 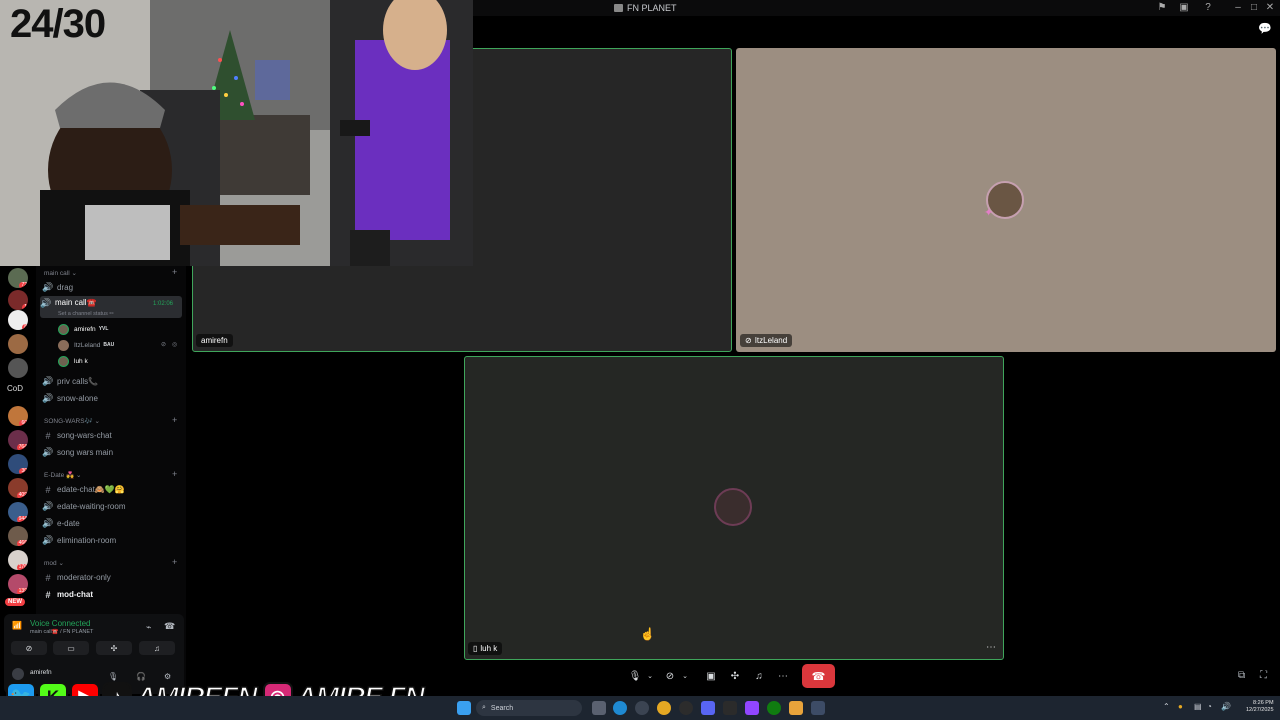 I want to click on voice-user-luhk: luh k, so click(x=73, y=361).